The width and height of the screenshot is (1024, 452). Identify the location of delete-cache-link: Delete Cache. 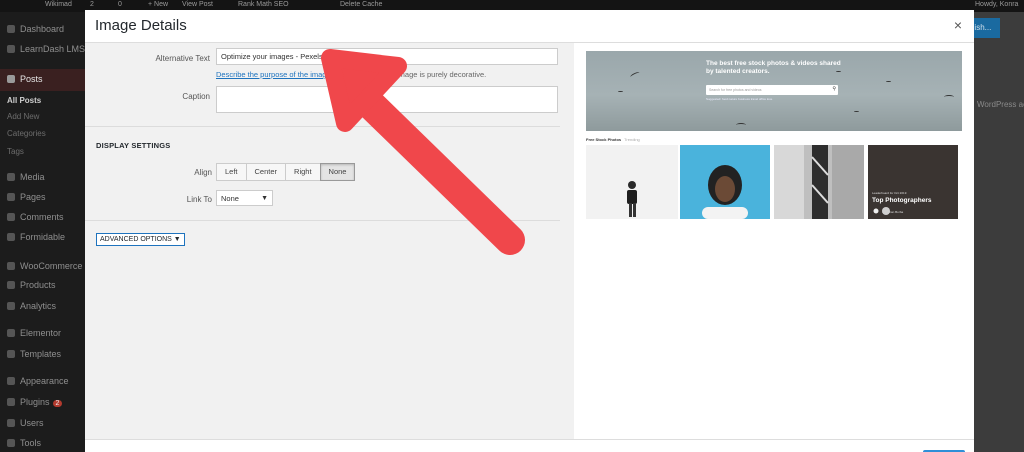
(361, 4).